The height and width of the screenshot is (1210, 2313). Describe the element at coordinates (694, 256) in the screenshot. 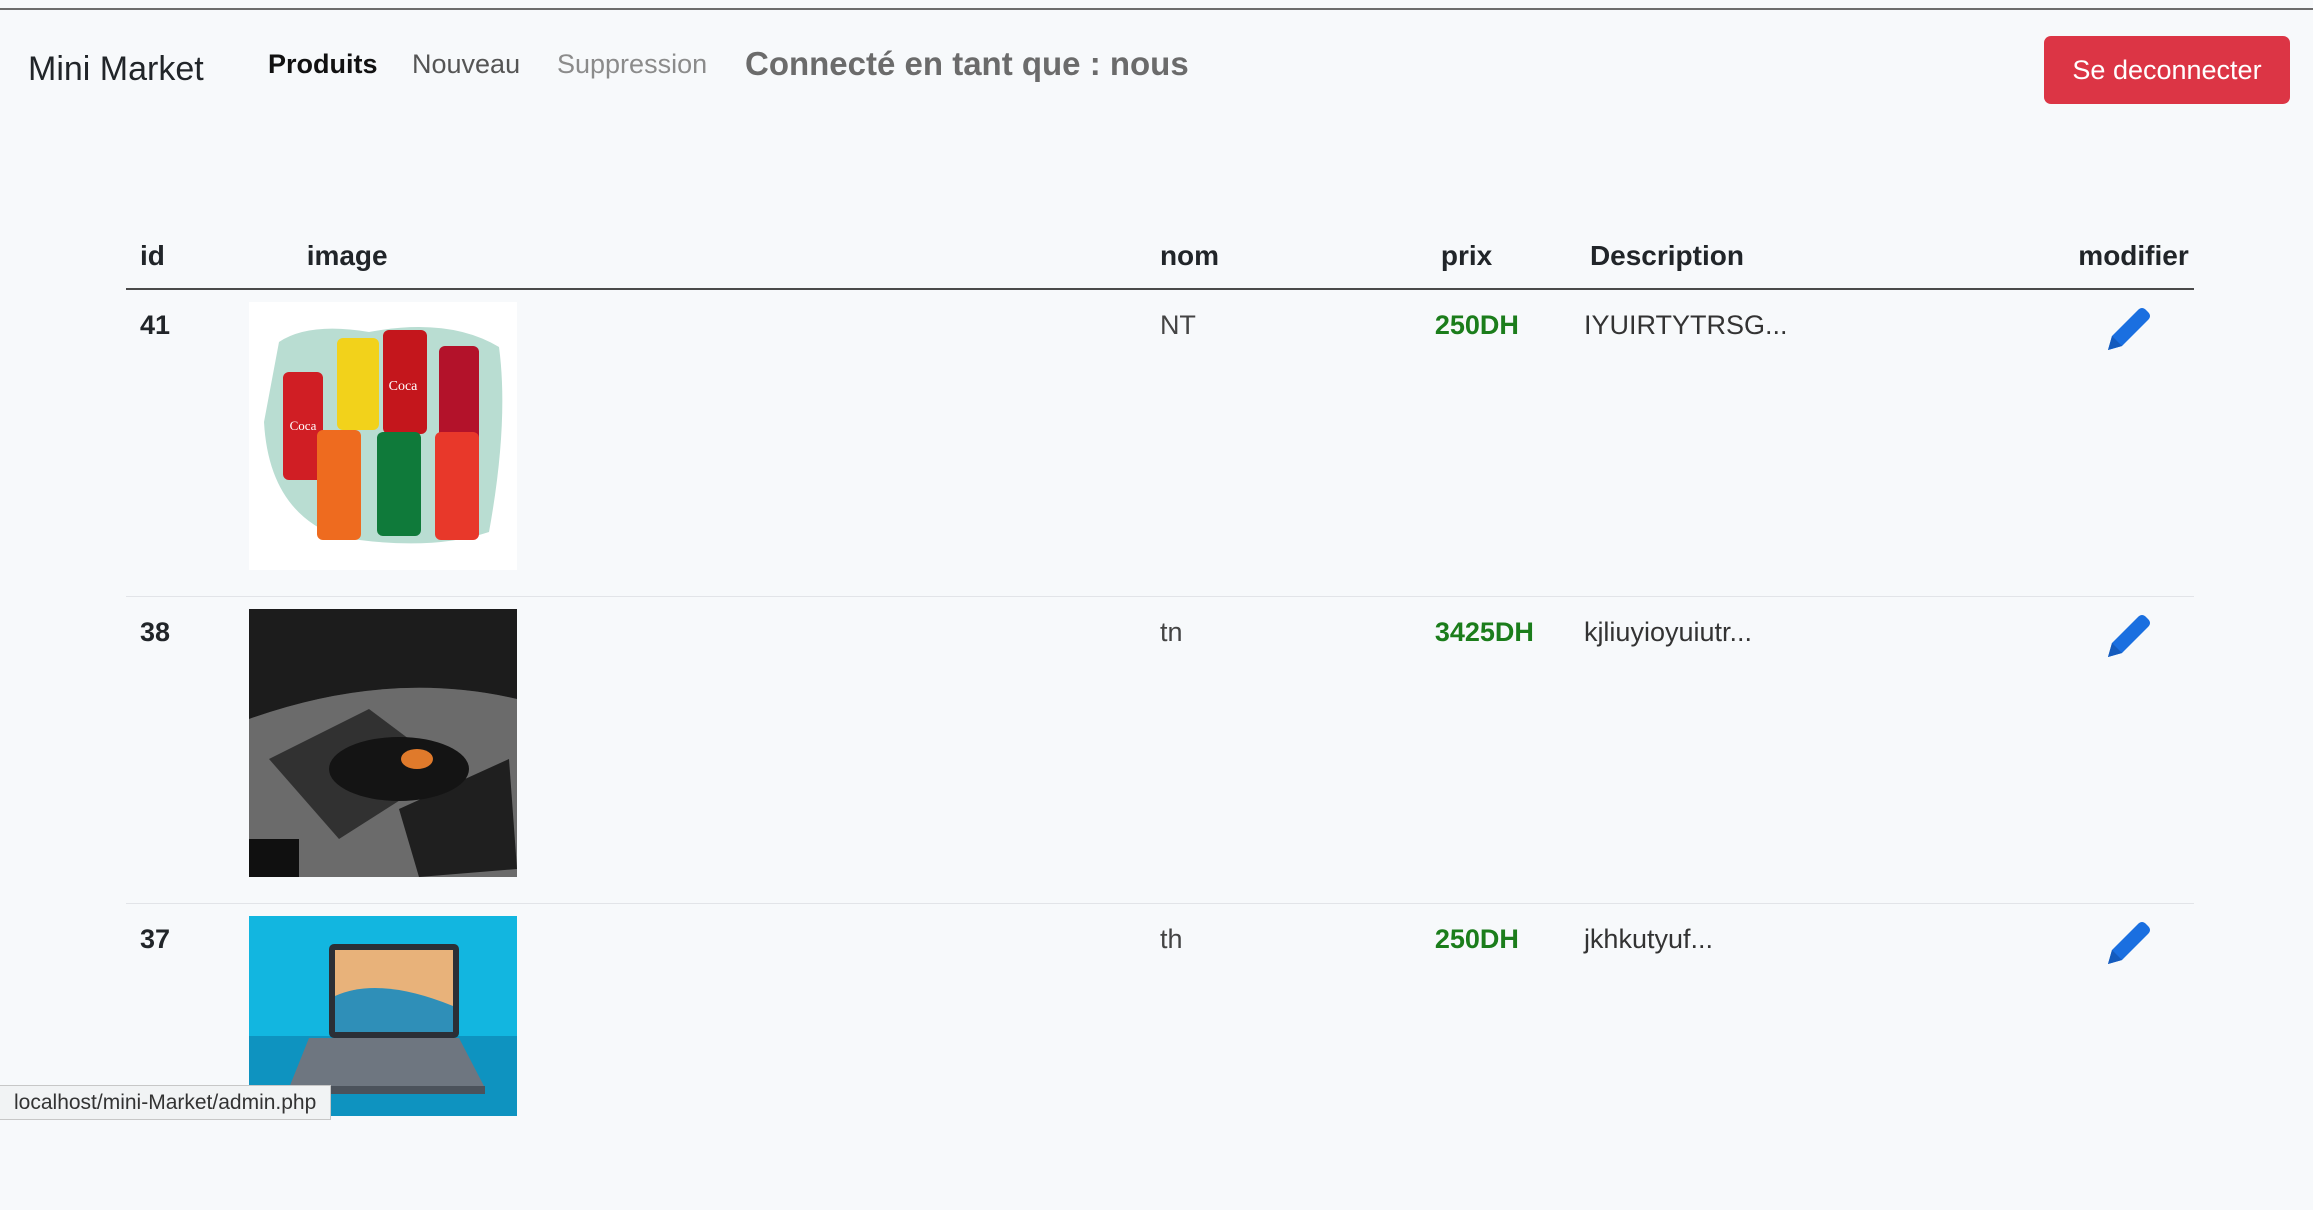

I see `header-image: image` at that location.